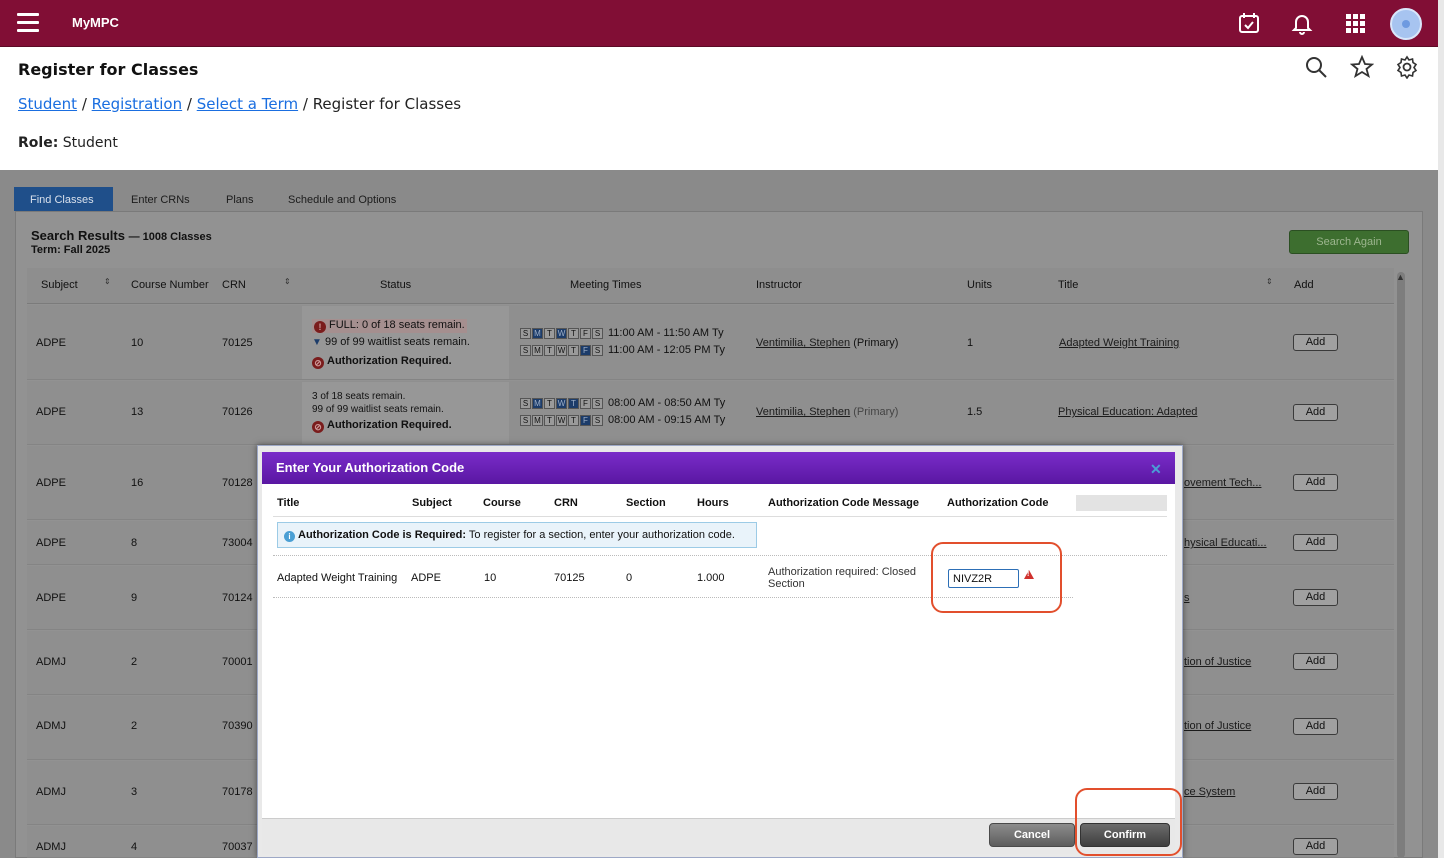  Describe the element at coordinates (160, 199) in the screenshot. I see `tab-enter-crns: Enter CRNs` at that location.